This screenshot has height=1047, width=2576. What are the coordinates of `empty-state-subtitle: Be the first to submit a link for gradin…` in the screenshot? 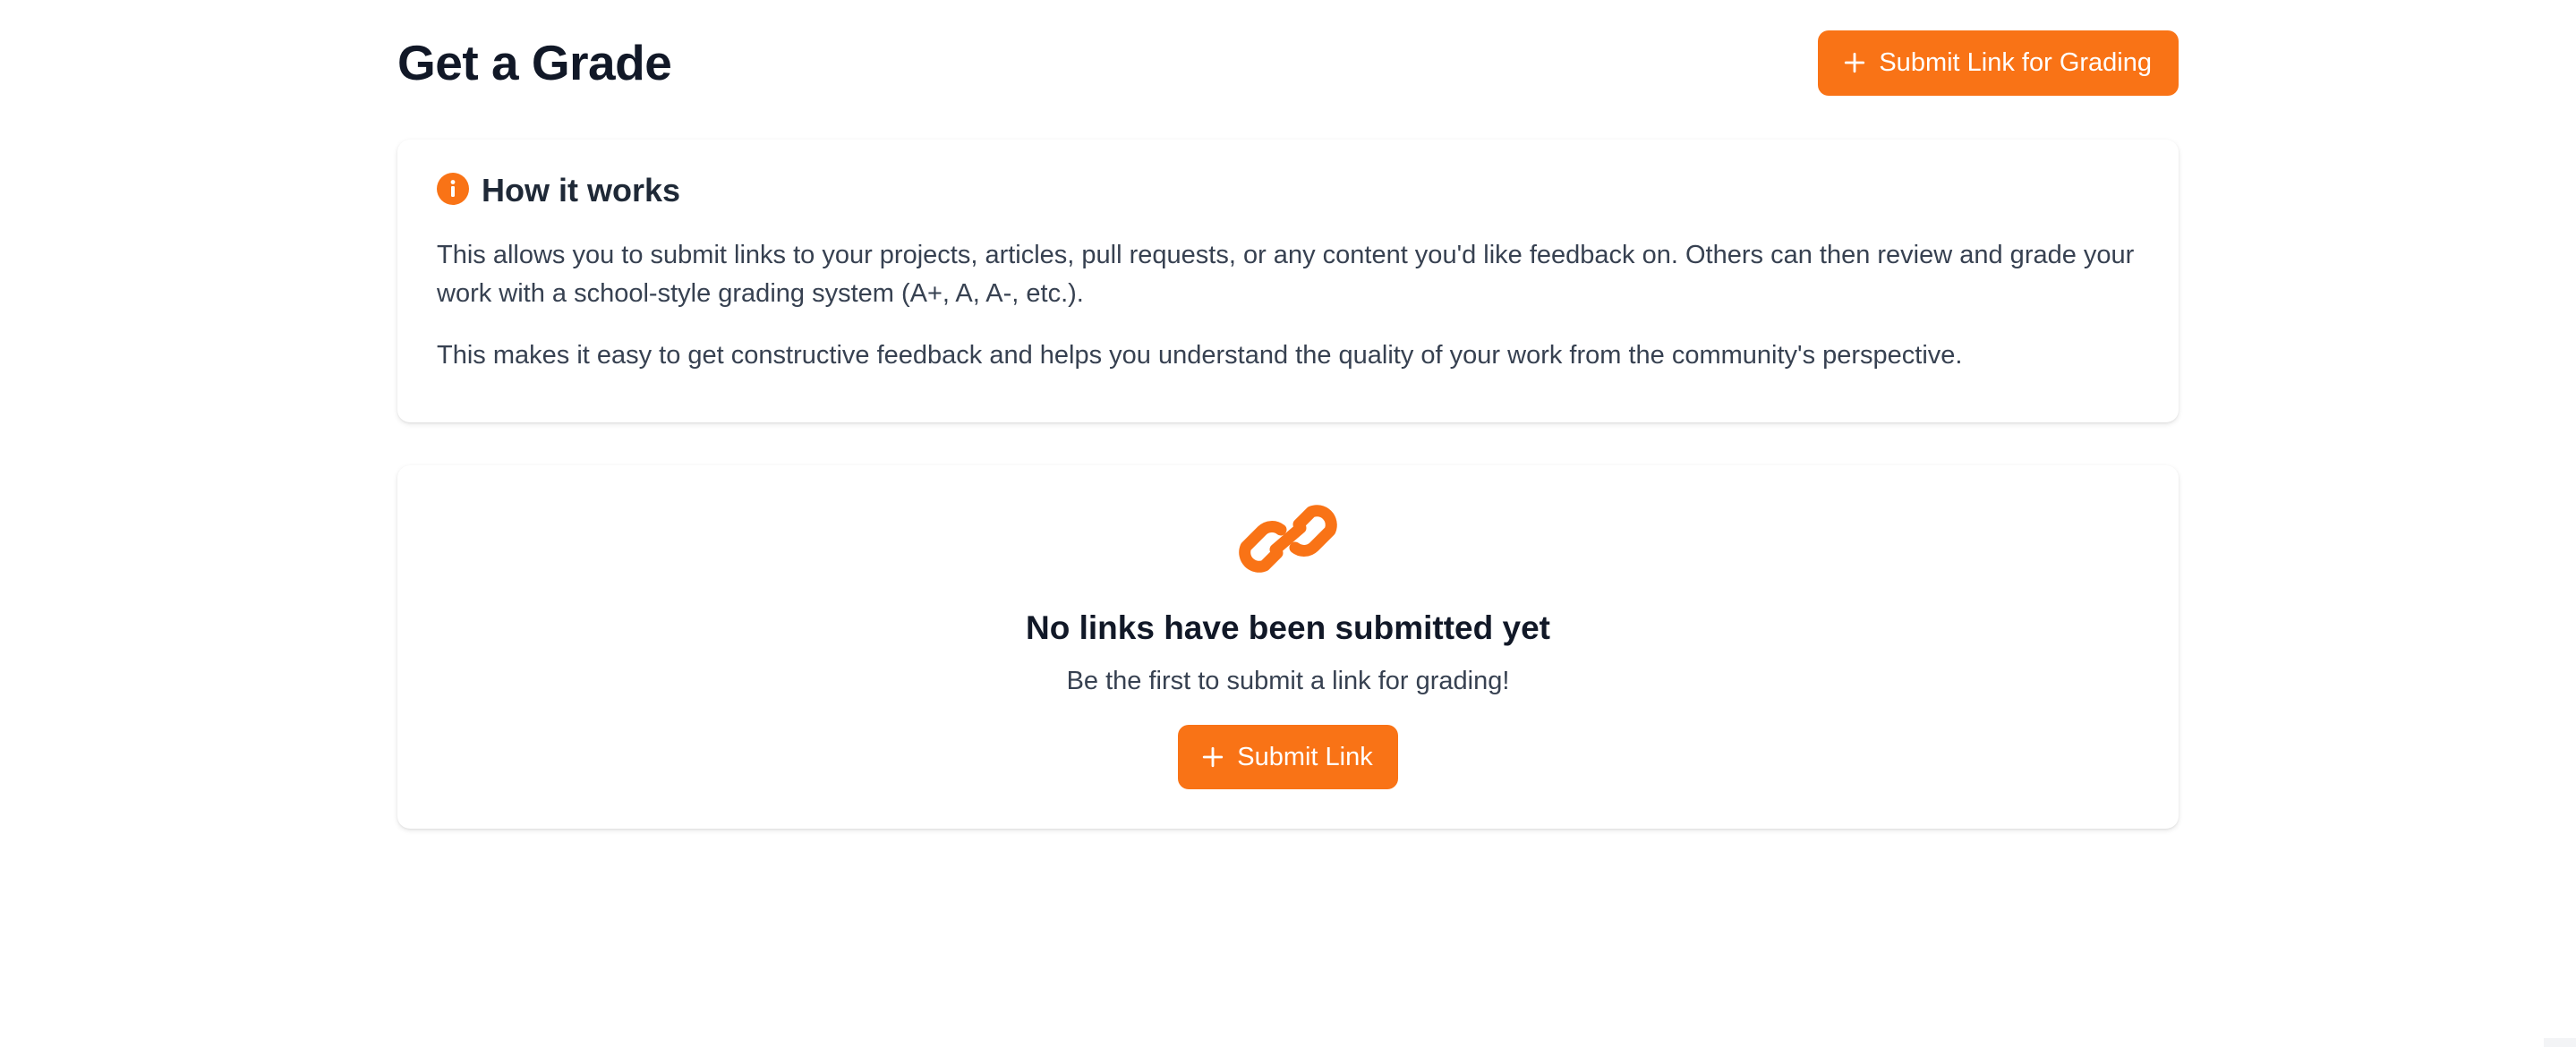 It's located at (1288, 681).